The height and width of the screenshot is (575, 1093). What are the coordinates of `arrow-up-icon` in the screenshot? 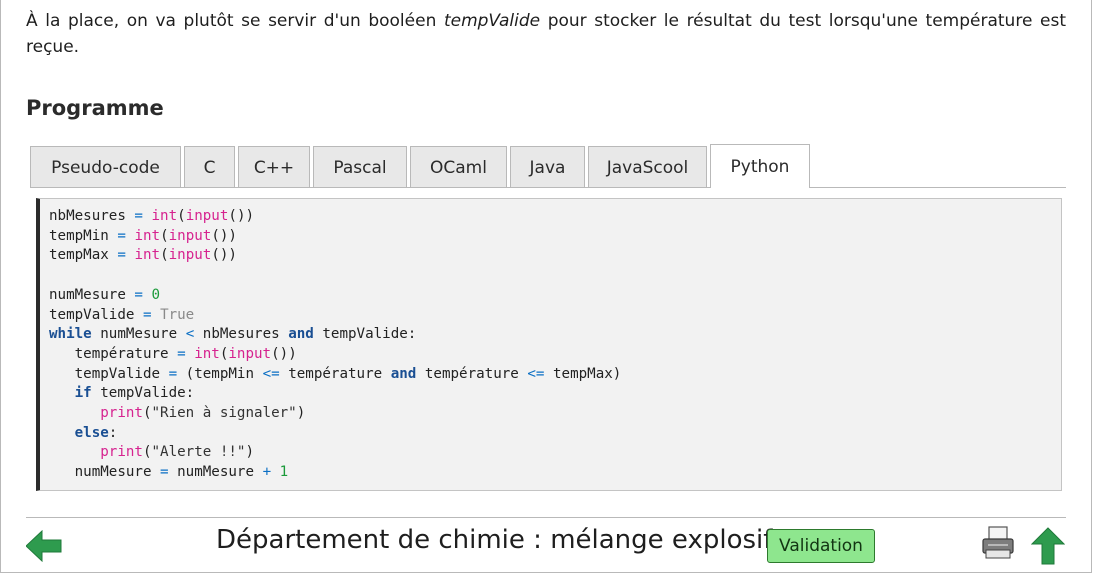 It's located at (1048, 546).